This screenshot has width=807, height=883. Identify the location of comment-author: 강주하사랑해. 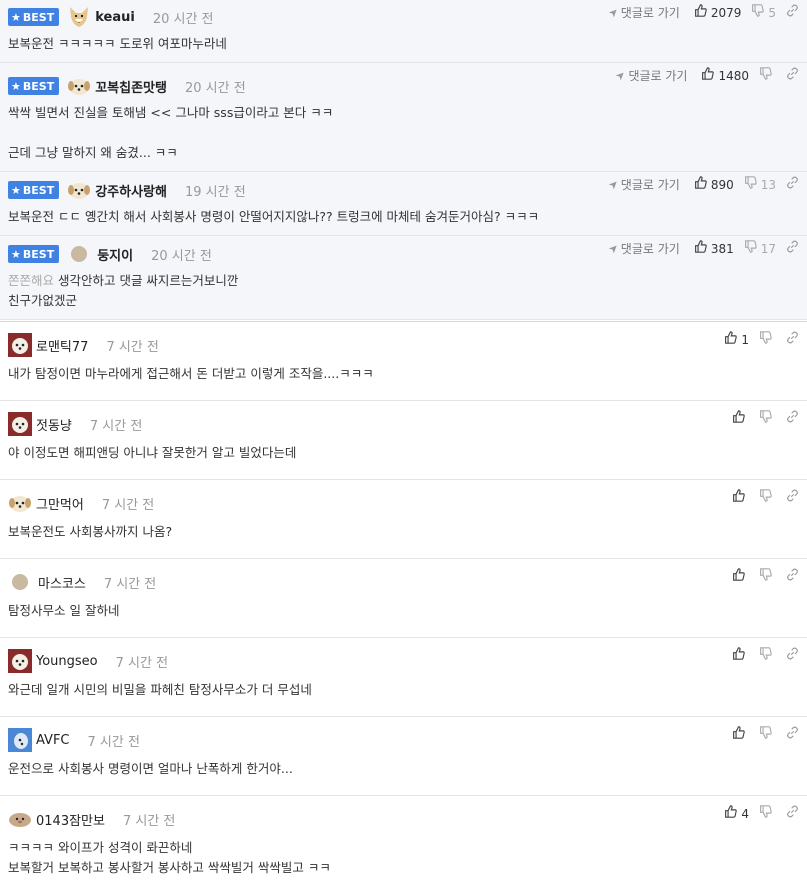
(131, 190).